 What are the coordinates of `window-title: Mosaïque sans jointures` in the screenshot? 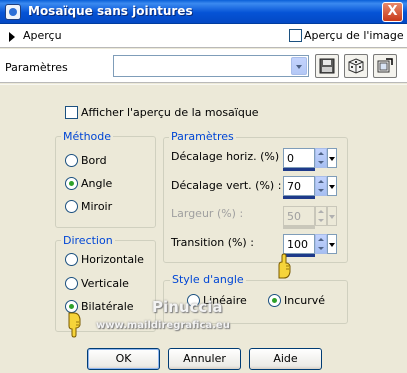 It's located at (110, 11).